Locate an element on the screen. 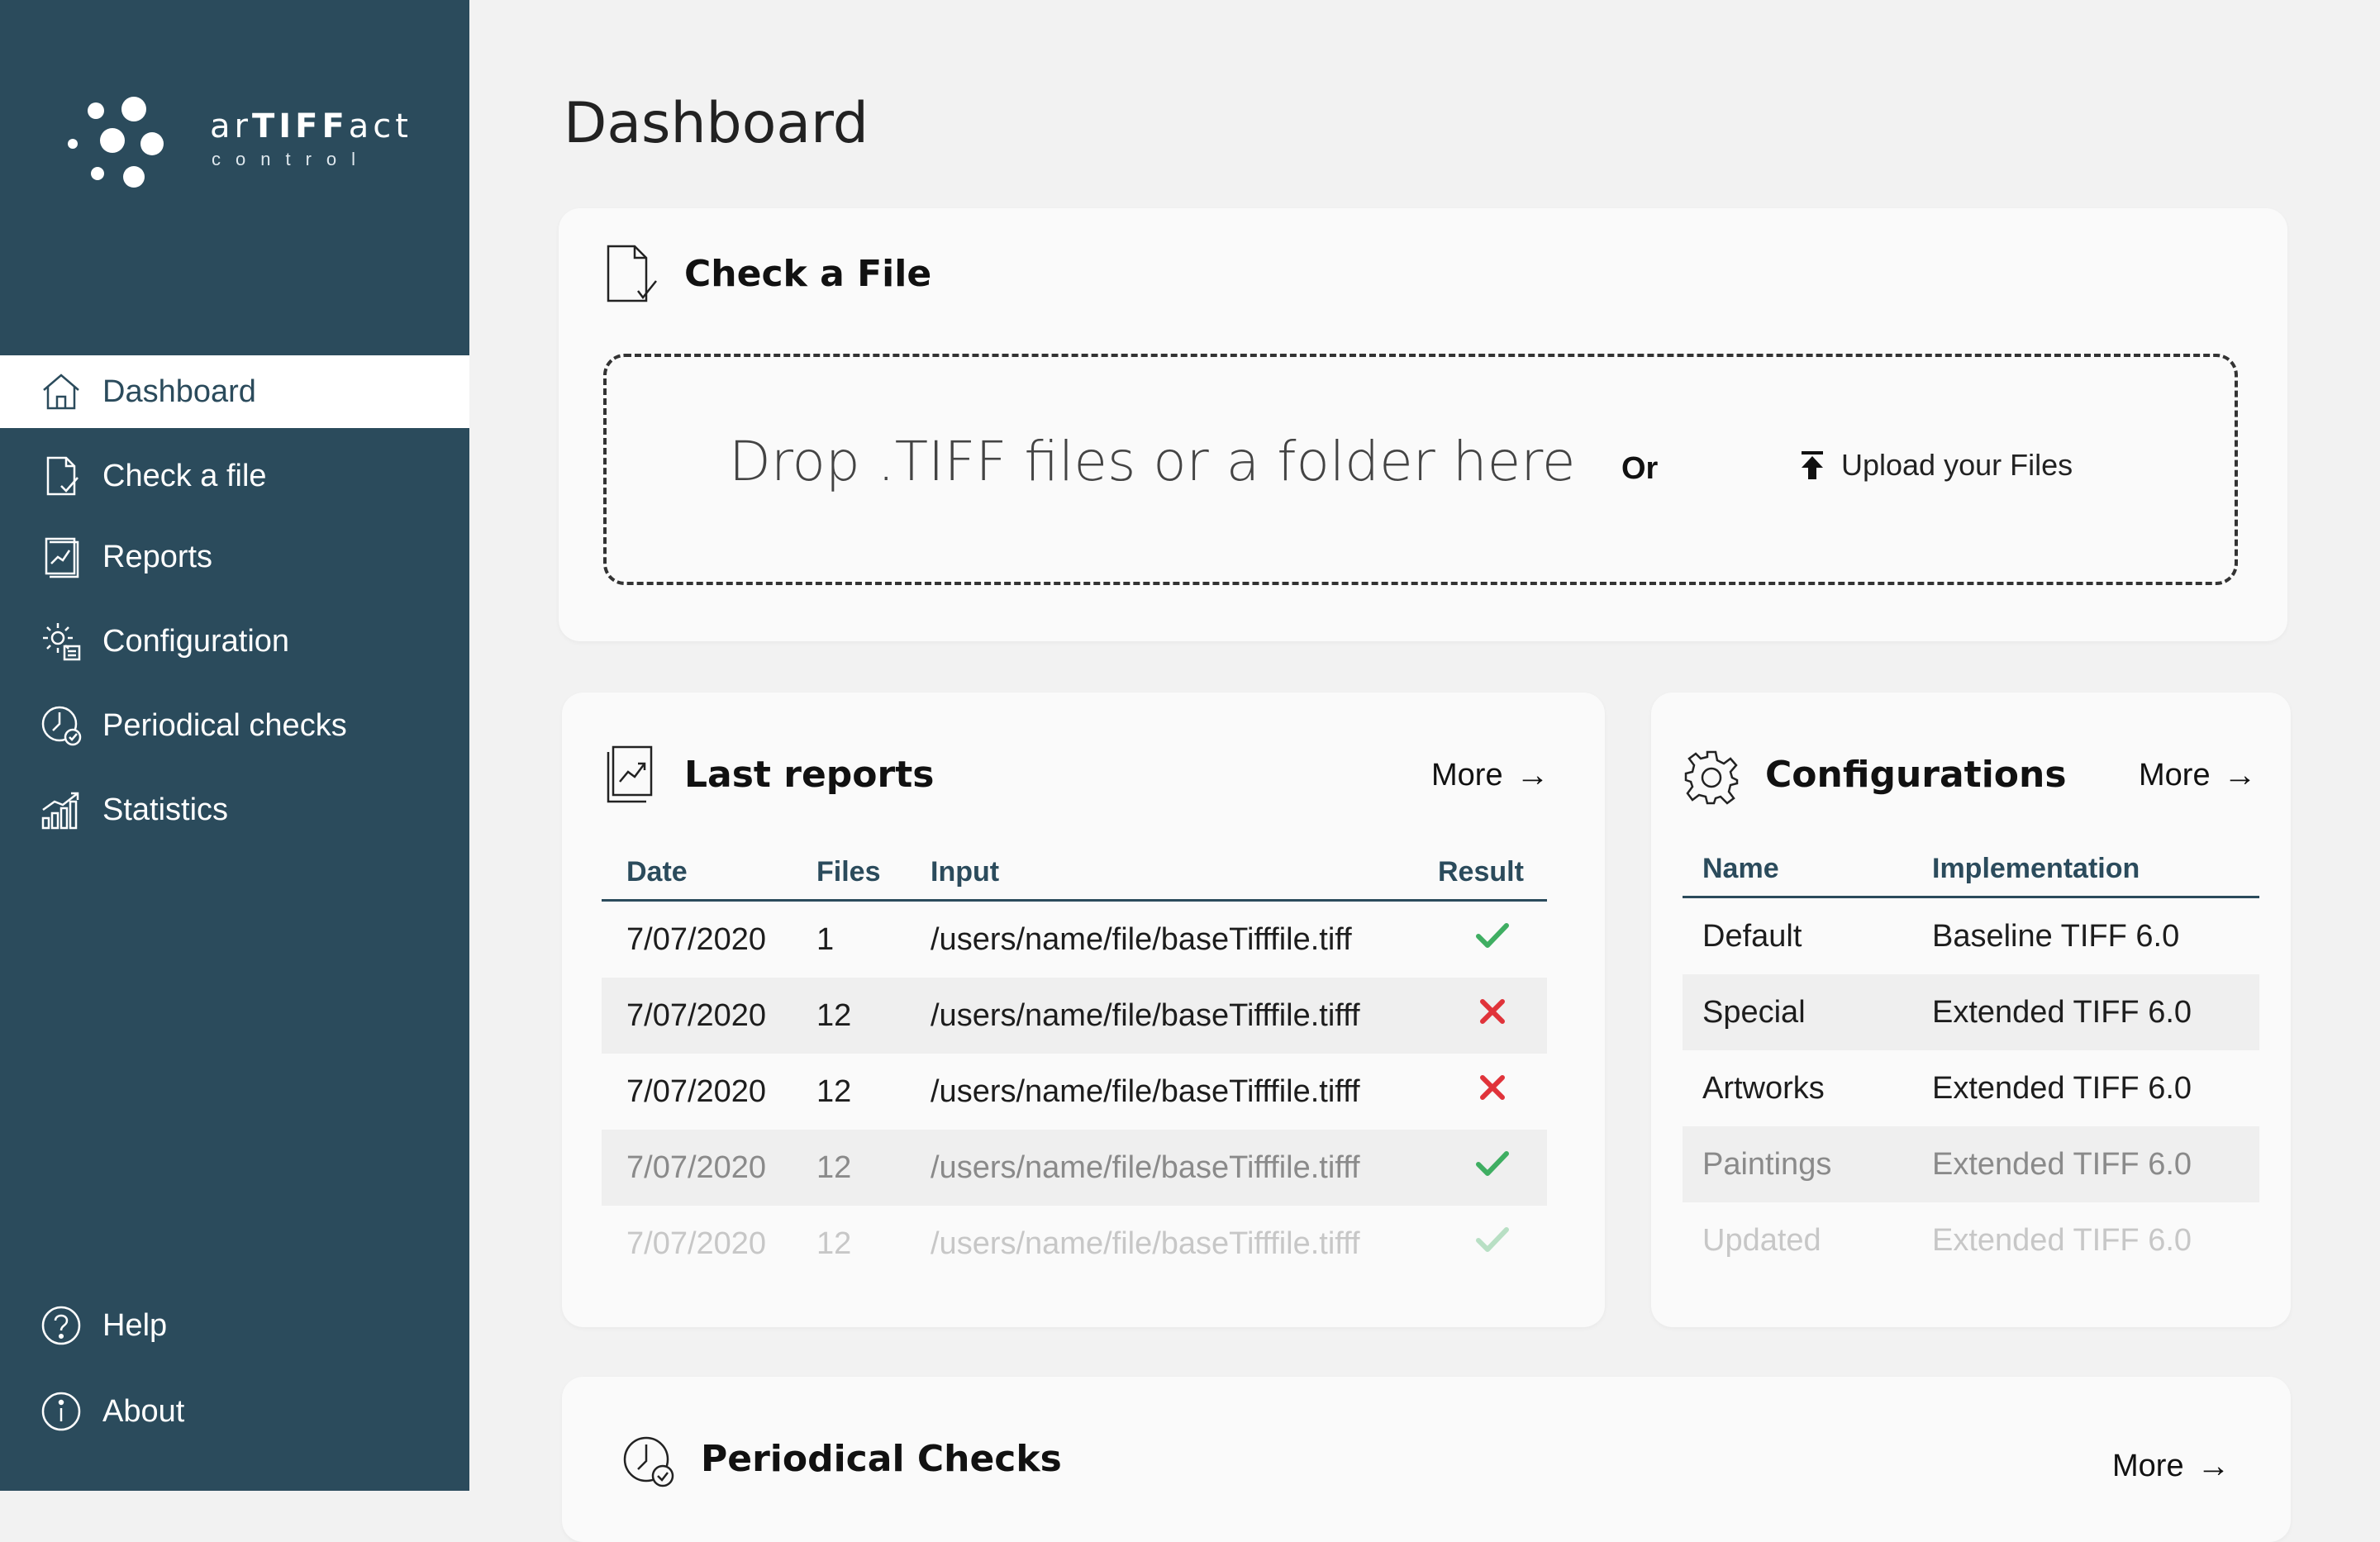 The width and height of the screenshot is (2380, 1542). drop-zone-text: Drop .TIFF files or a folder here is located at coordinates (1152, 461).